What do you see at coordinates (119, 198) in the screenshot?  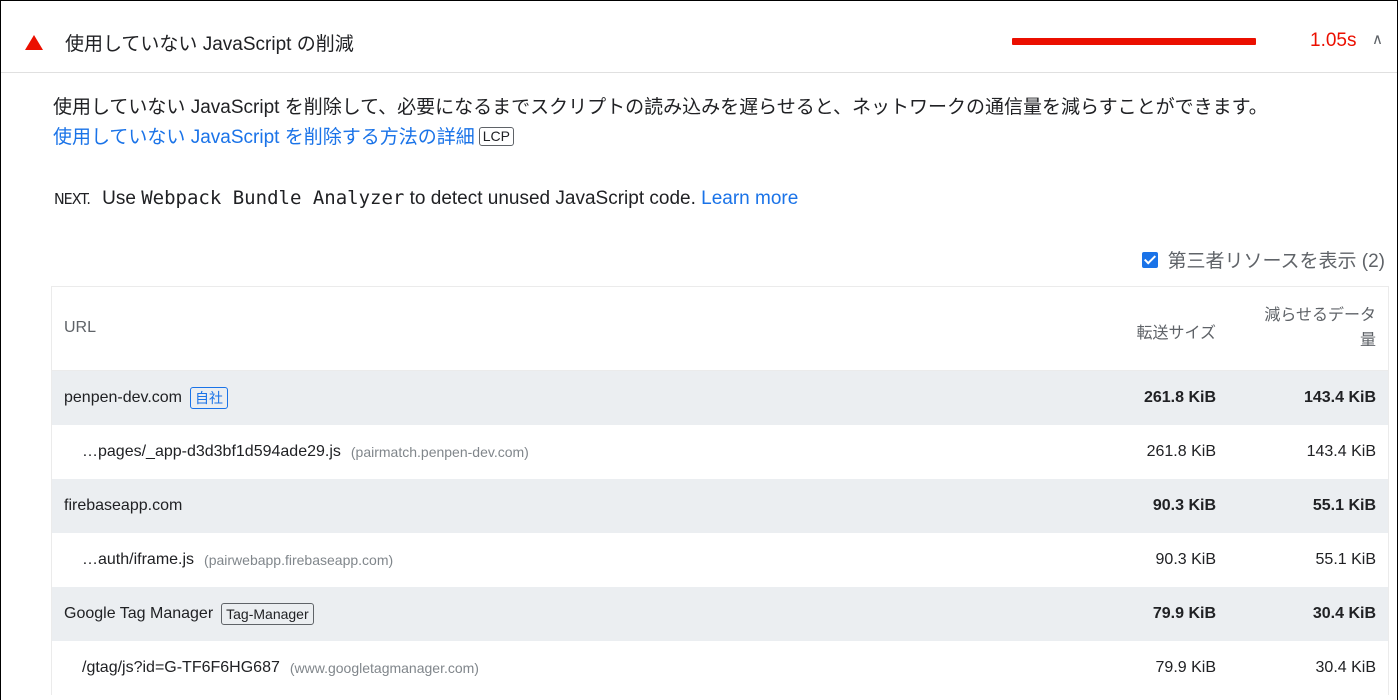 I see `tip-prefix: Use` at bounding box center [119, 198].